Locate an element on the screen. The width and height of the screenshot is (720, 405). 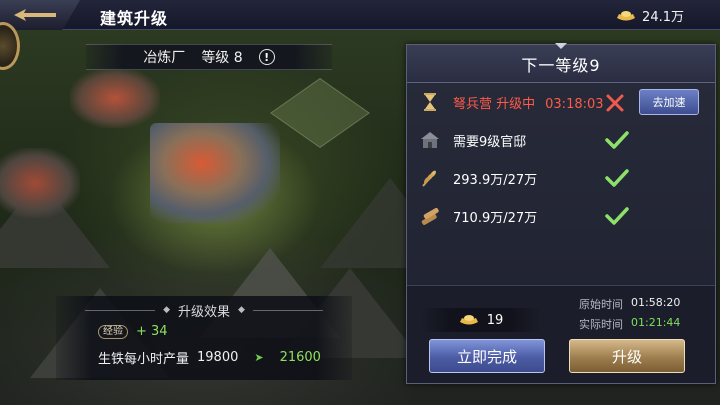
original-time: 01:58:20 is located at coordinates (656, 302).